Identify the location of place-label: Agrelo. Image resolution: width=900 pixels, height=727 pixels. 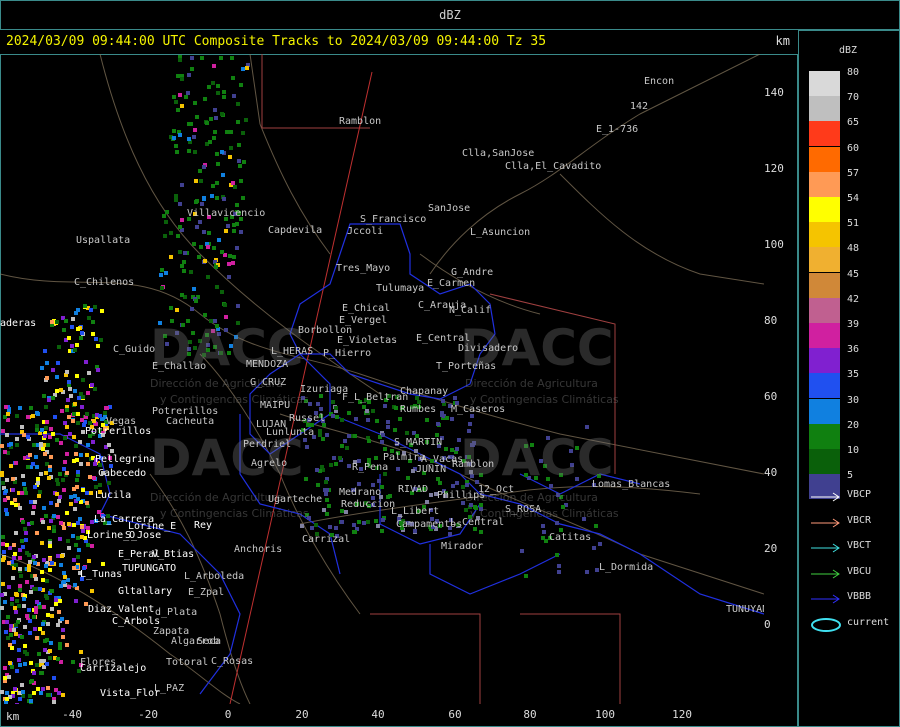
(269, 463).